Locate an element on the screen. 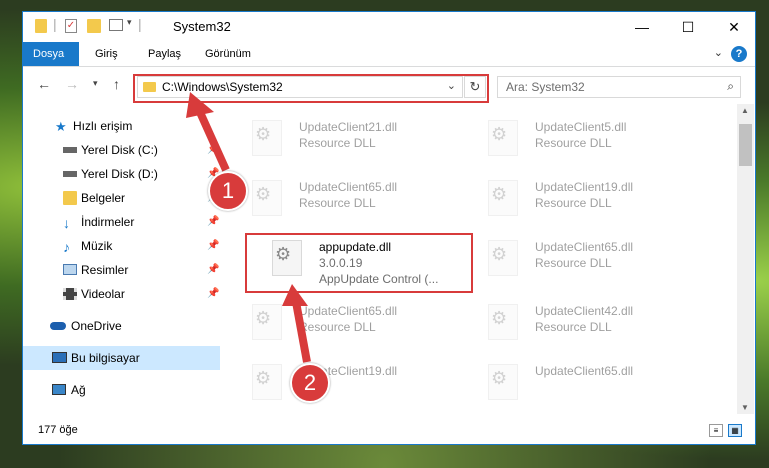 Image resolution: width=769 pixels, height=468 pixels. status-bar: 177 öğe ≡ ▦ is located at coordinates (389, 431).